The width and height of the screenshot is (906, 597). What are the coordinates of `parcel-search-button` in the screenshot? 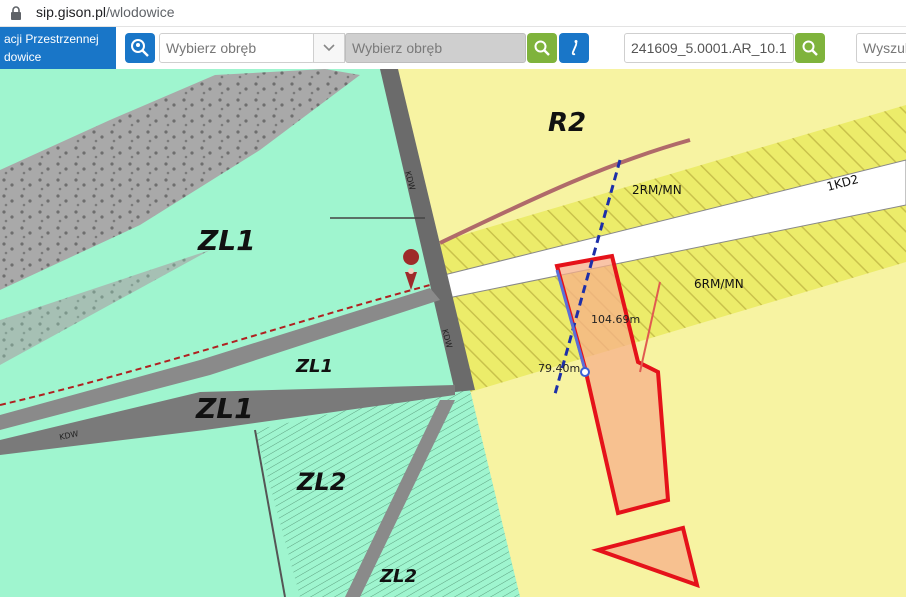 It's located at (810, 48).